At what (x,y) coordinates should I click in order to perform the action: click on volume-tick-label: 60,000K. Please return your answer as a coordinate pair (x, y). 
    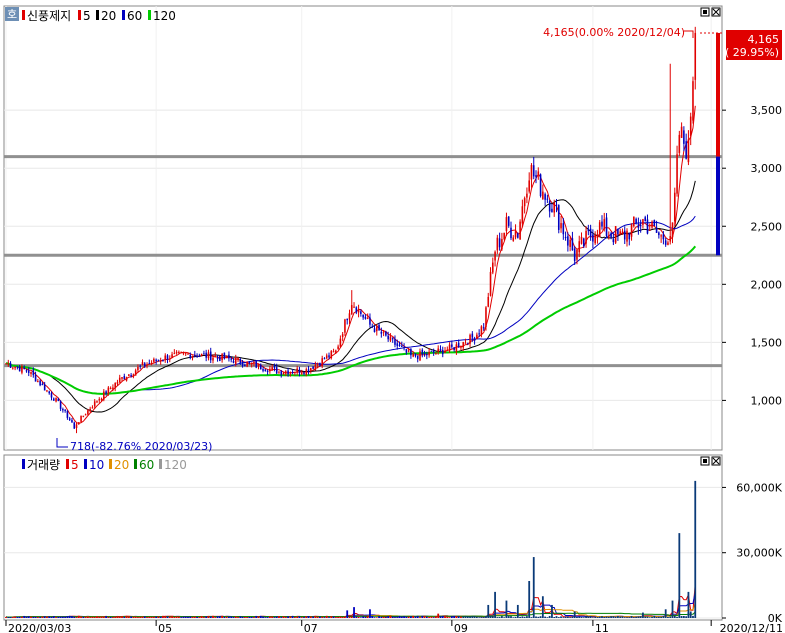
    Looking at the image, I should click on (759, 487).